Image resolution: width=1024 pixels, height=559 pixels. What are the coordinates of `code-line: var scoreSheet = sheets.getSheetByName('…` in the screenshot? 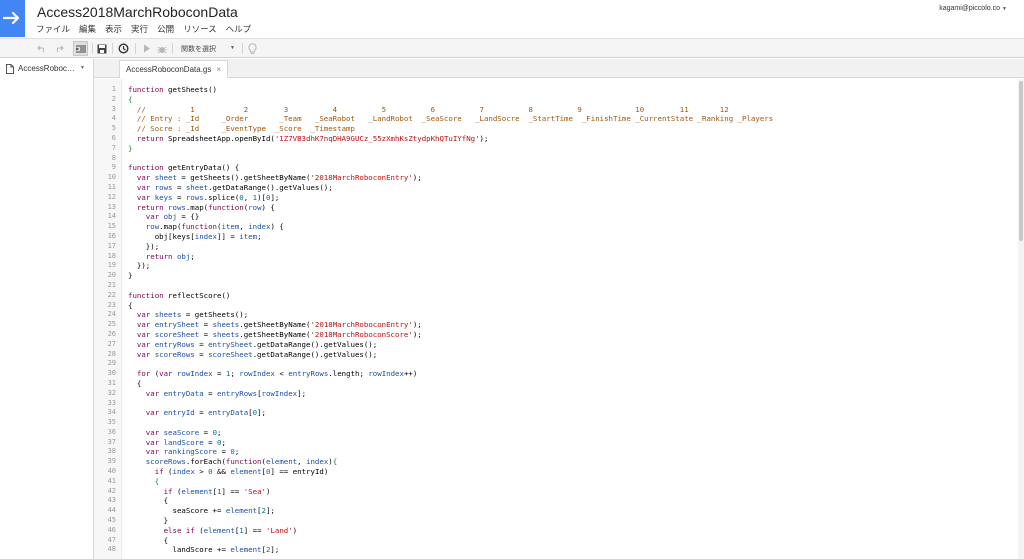 It's located at (568, 335).